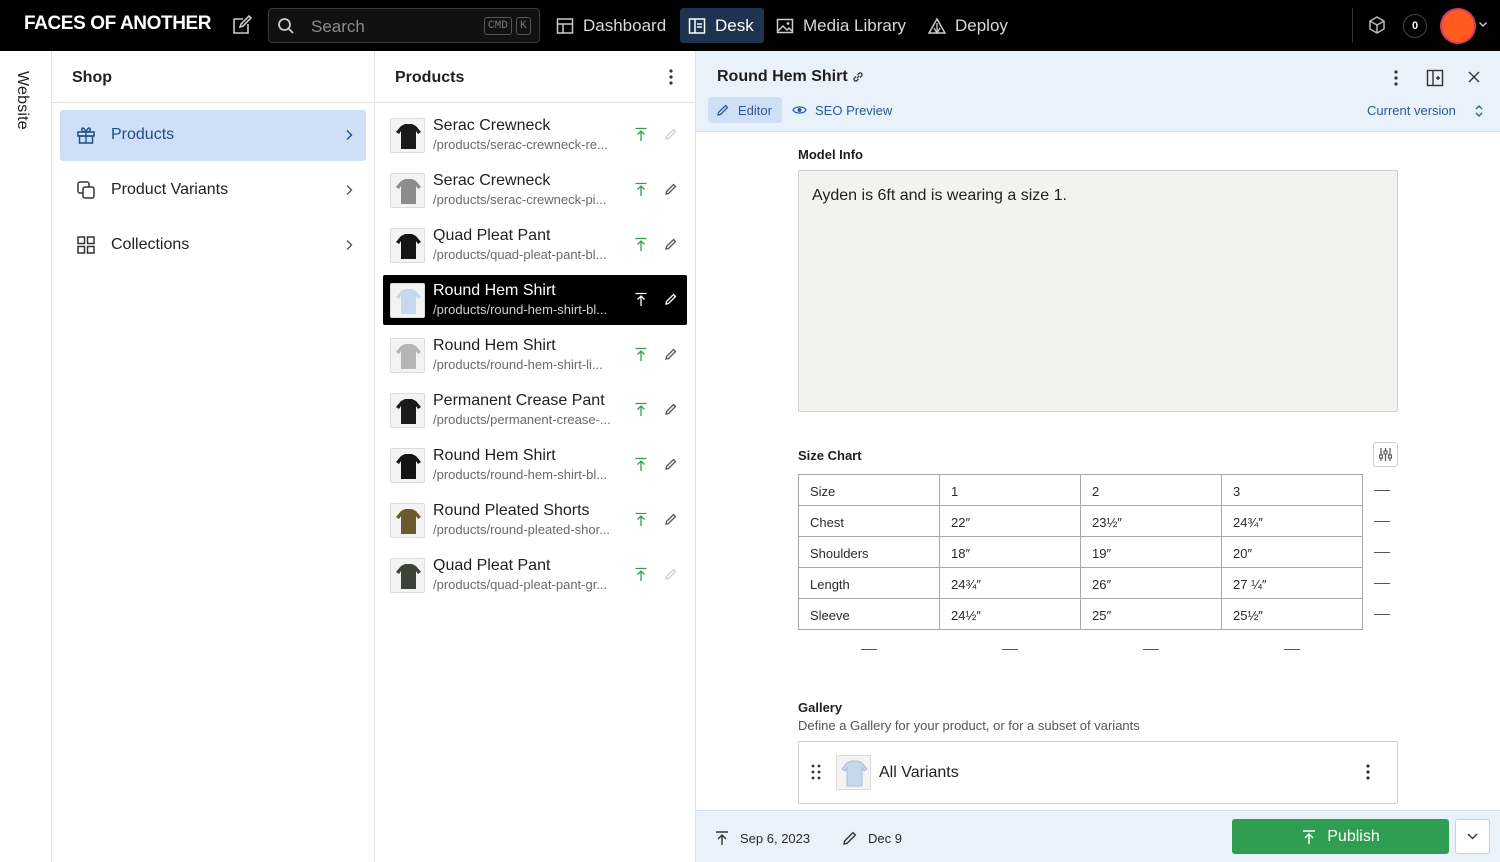 This screenshot has height=862, width=1500. What do you see at coordinates (1435, 78) in the screenshot?
I see `split-pane-icon` at bounding box center [1435, 78].